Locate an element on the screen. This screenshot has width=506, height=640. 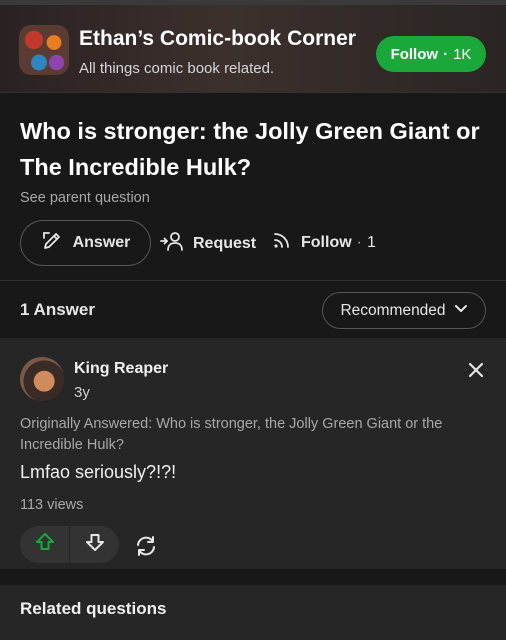
space-follow-label: Follow is located at coordinates (414, 54).